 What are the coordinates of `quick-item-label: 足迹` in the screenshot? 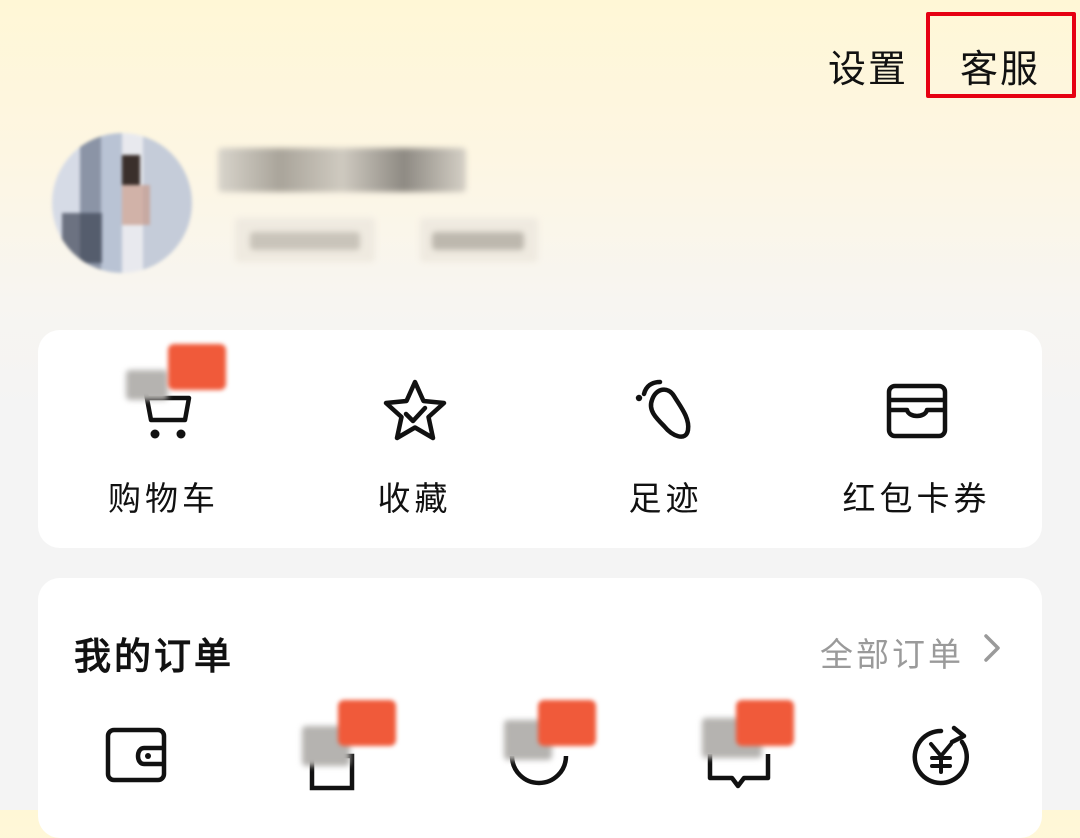 It's located at (665, 498).